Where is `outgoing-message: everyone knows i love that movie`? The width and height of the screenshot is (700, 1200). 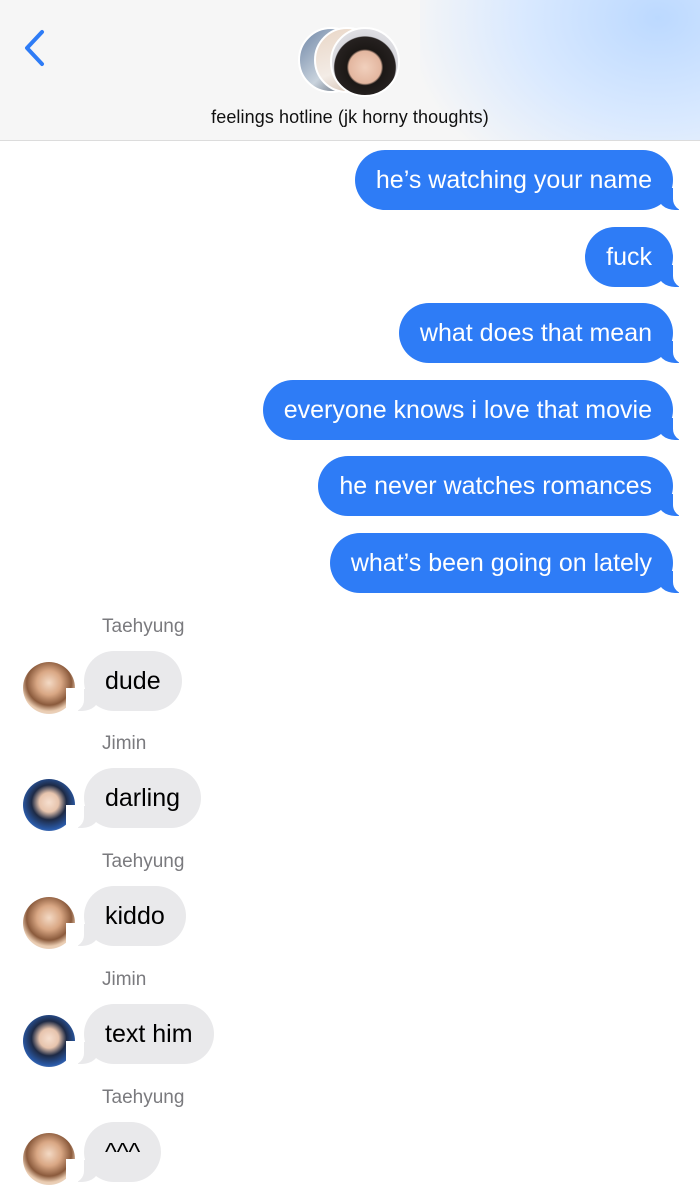
outgoing-message: everyone knows i love that movie is located at coordinates (477, 410).